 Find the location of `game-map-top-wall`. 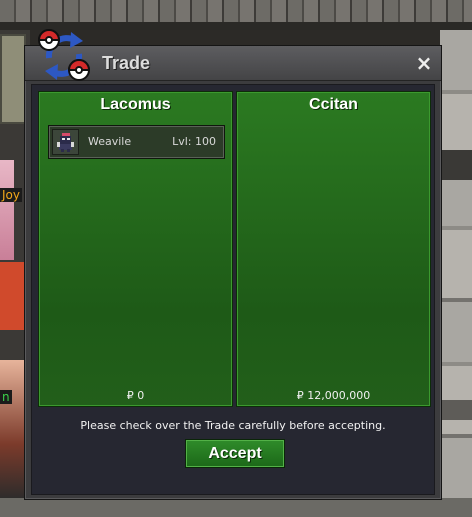

game-map-top-wall is located at coordinates (236, 15).